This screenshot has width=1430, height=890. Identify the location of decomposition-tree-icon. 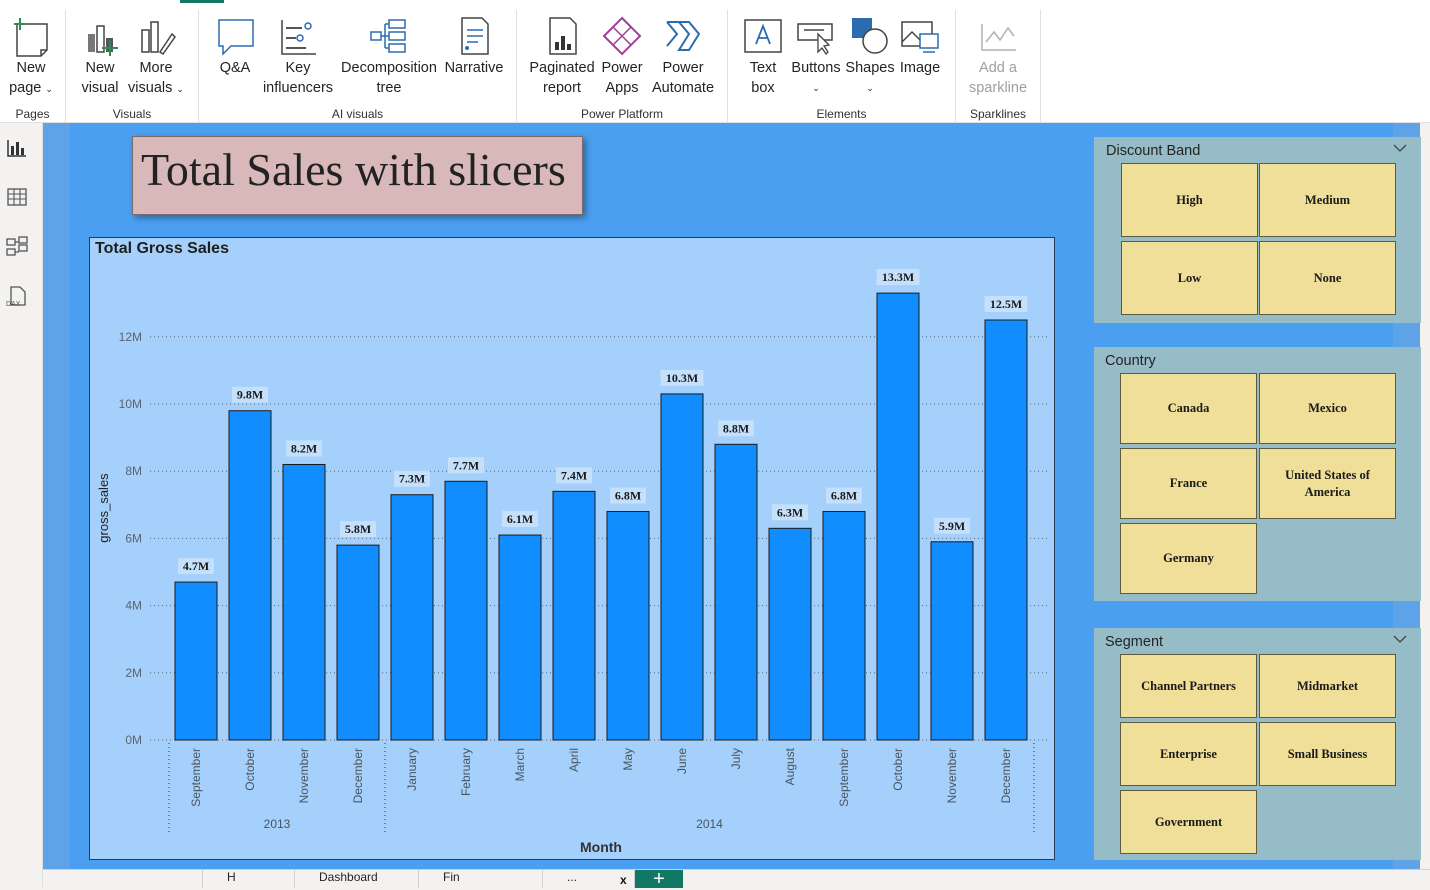
(388, 36).